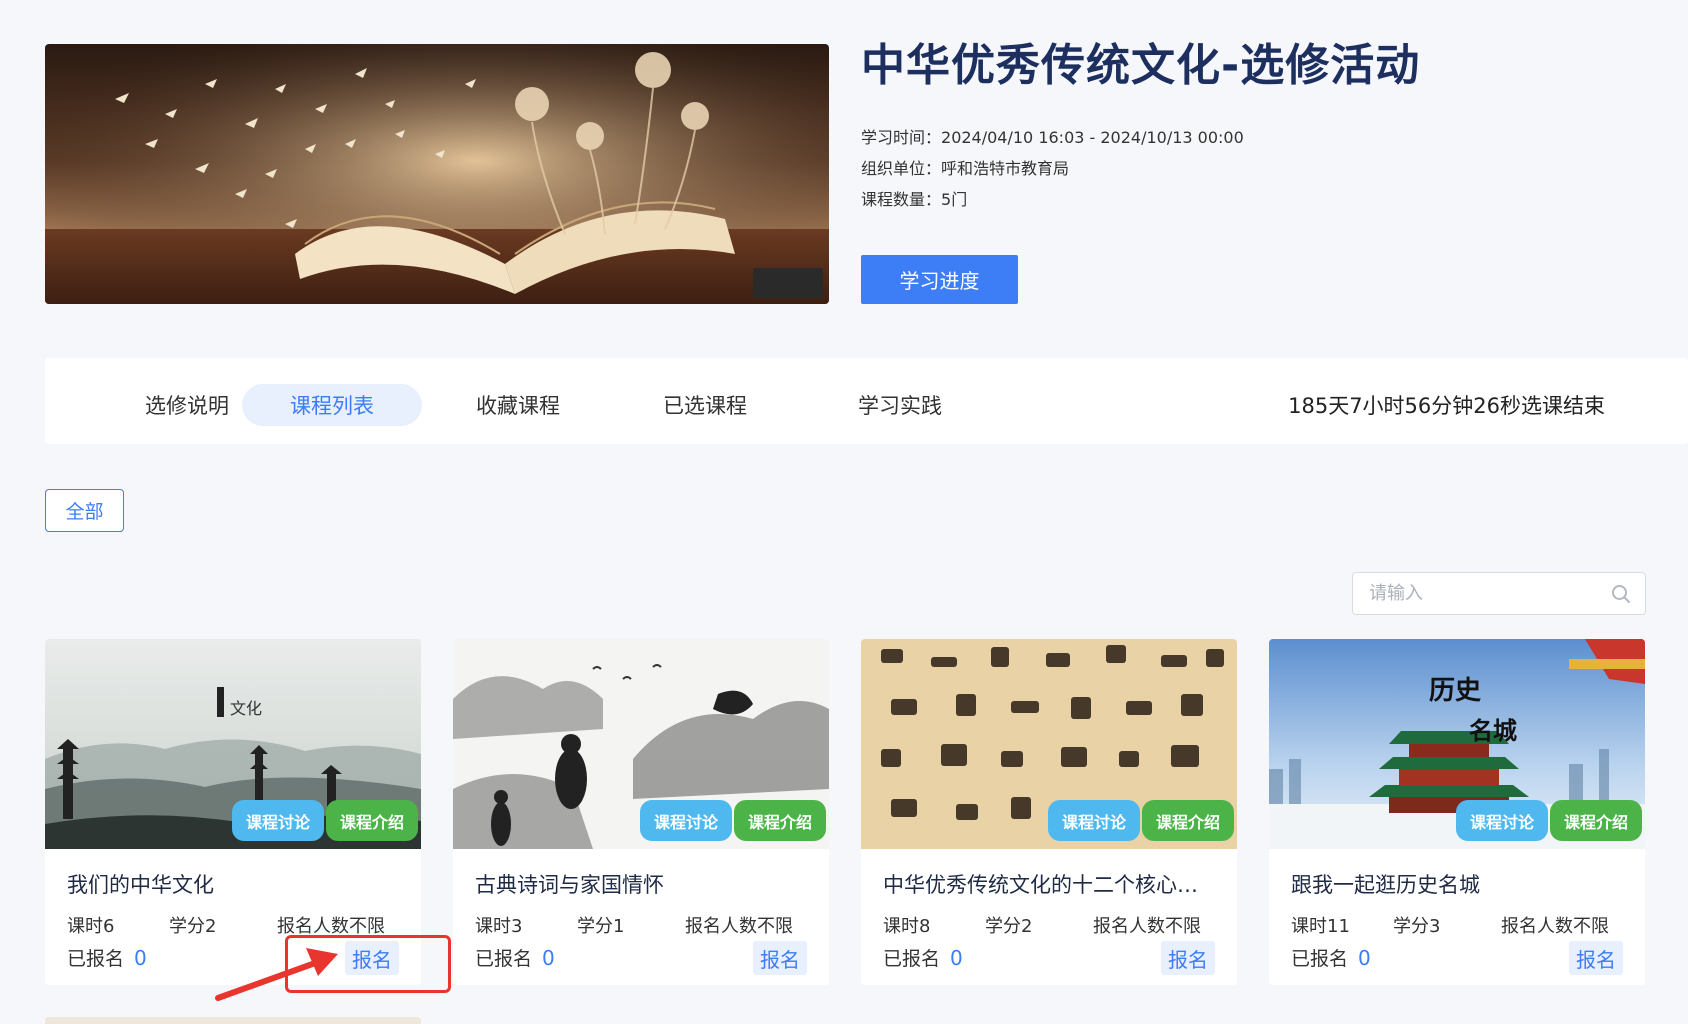 The width and height of the screenshot is (1688, 1024). Describe the element at coordinates (235, 924) in the screenshot. I see `course-stats: 课时6 学分2 报名人数不限` at that location.